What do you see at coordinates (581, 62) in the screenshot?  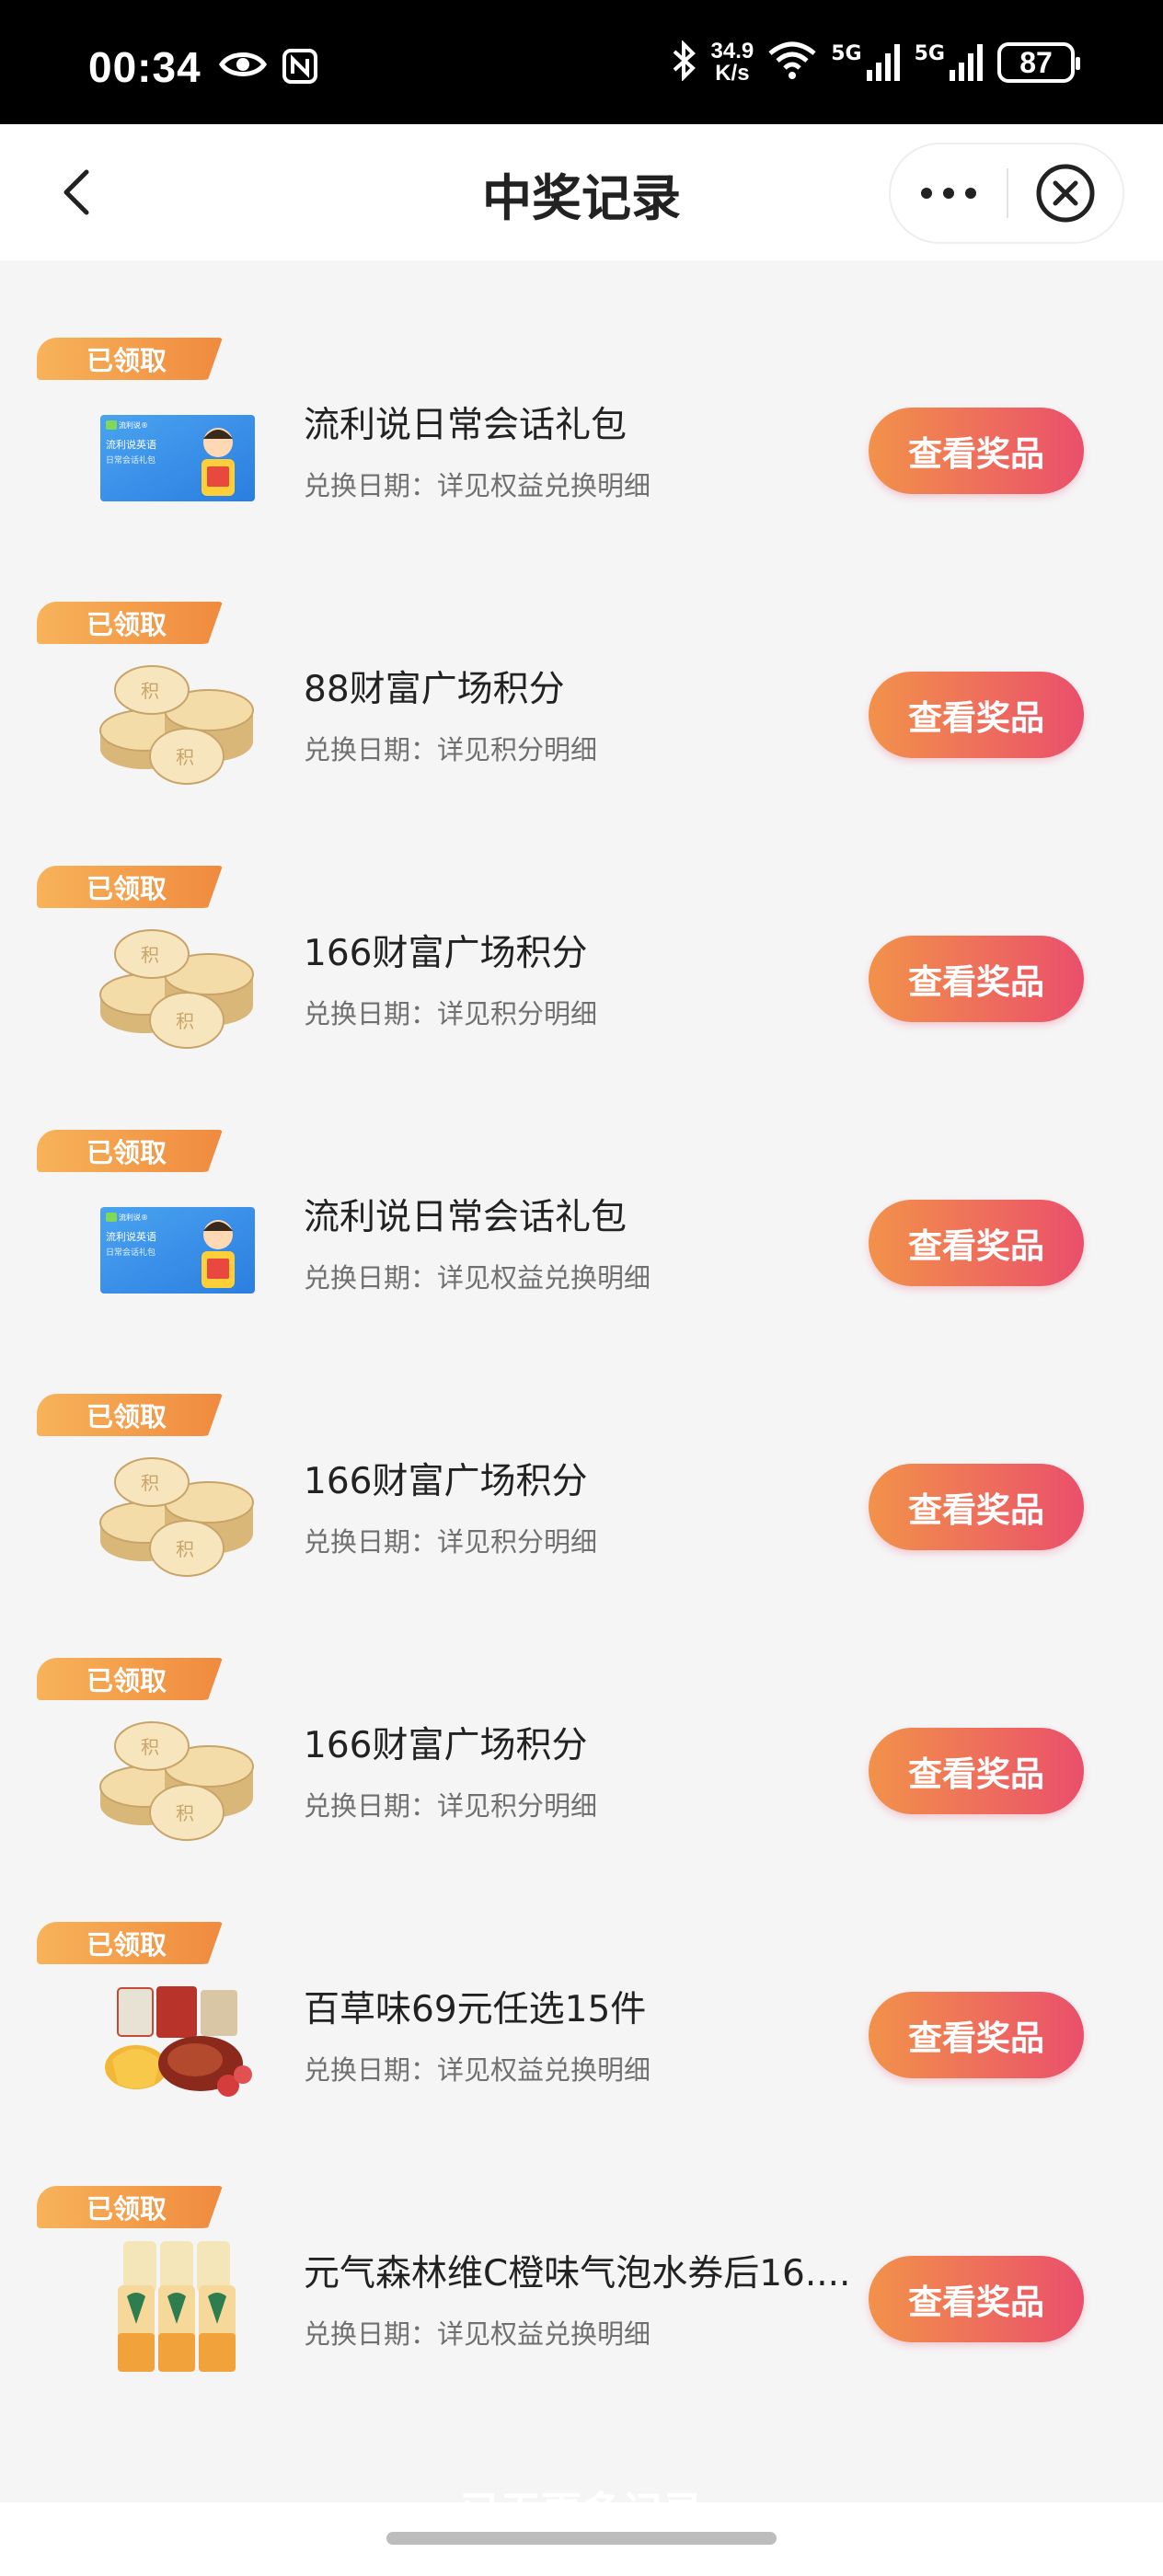 I see `status-bar: 00:34 34.9 K/s 5G 5G 87` at bounding box center [581, 62].